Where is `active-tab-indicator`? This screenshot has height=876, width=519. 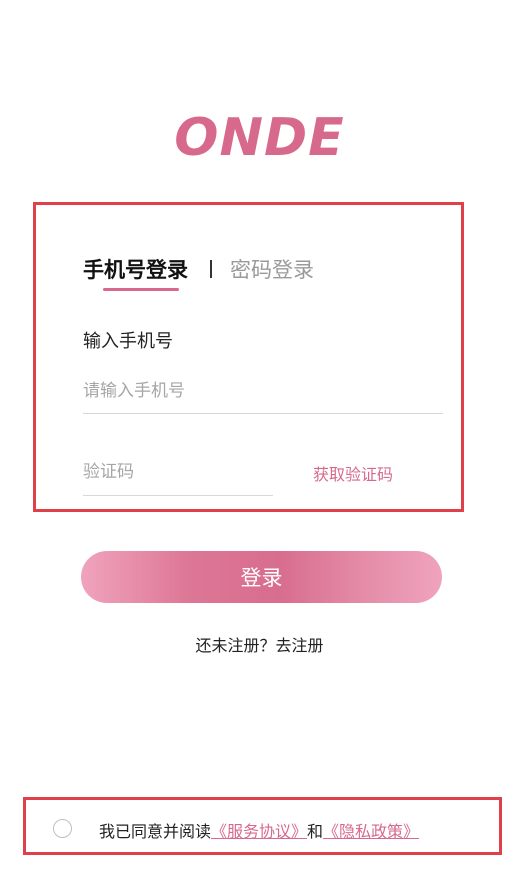
active-tab-indicator is located at coordinates (141, 289).